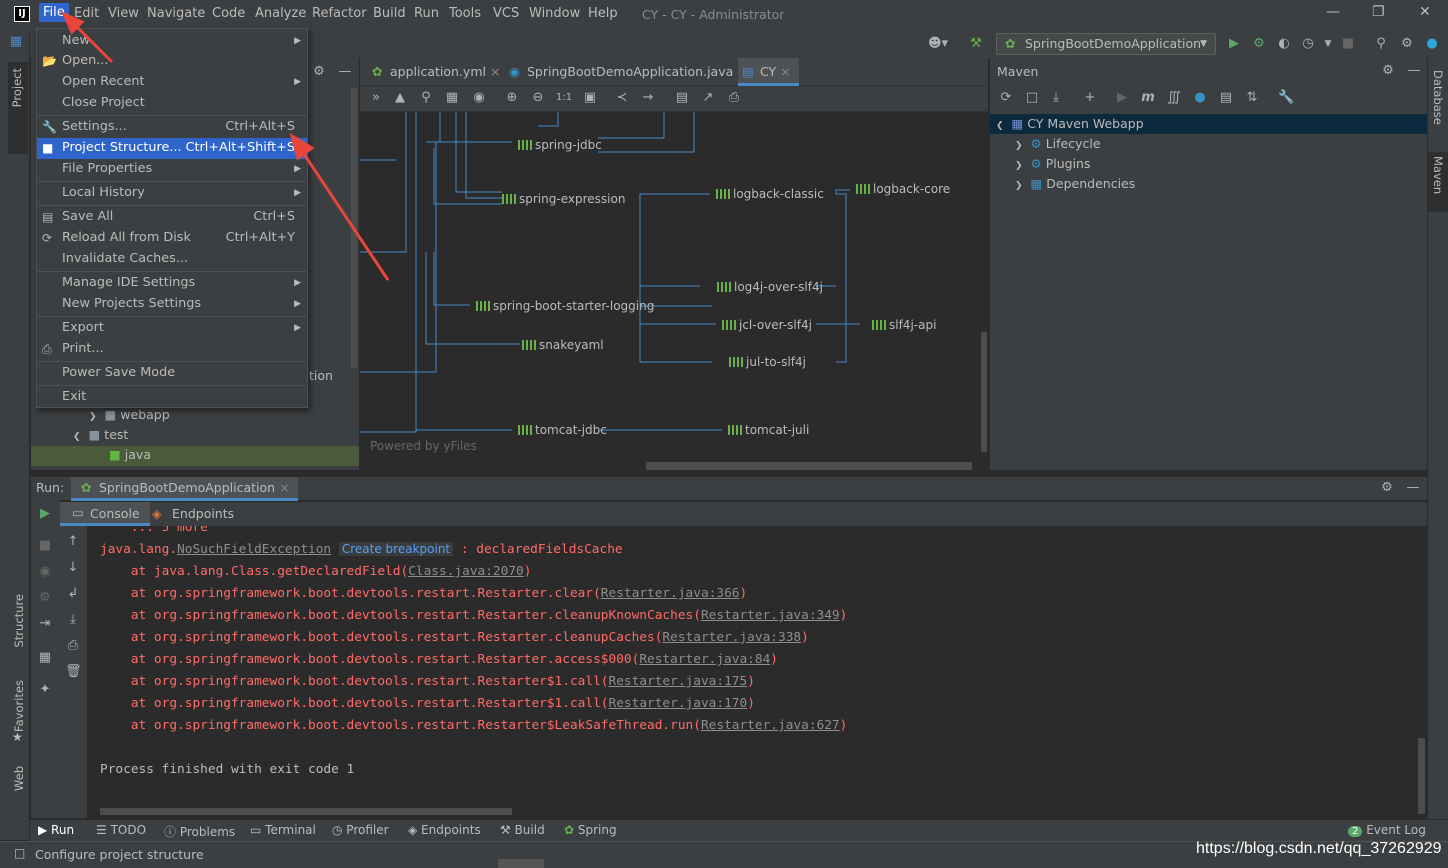  Describe the element at coordinates (225, 146) in the screenshot. I see `annotation-arrows` at that location.